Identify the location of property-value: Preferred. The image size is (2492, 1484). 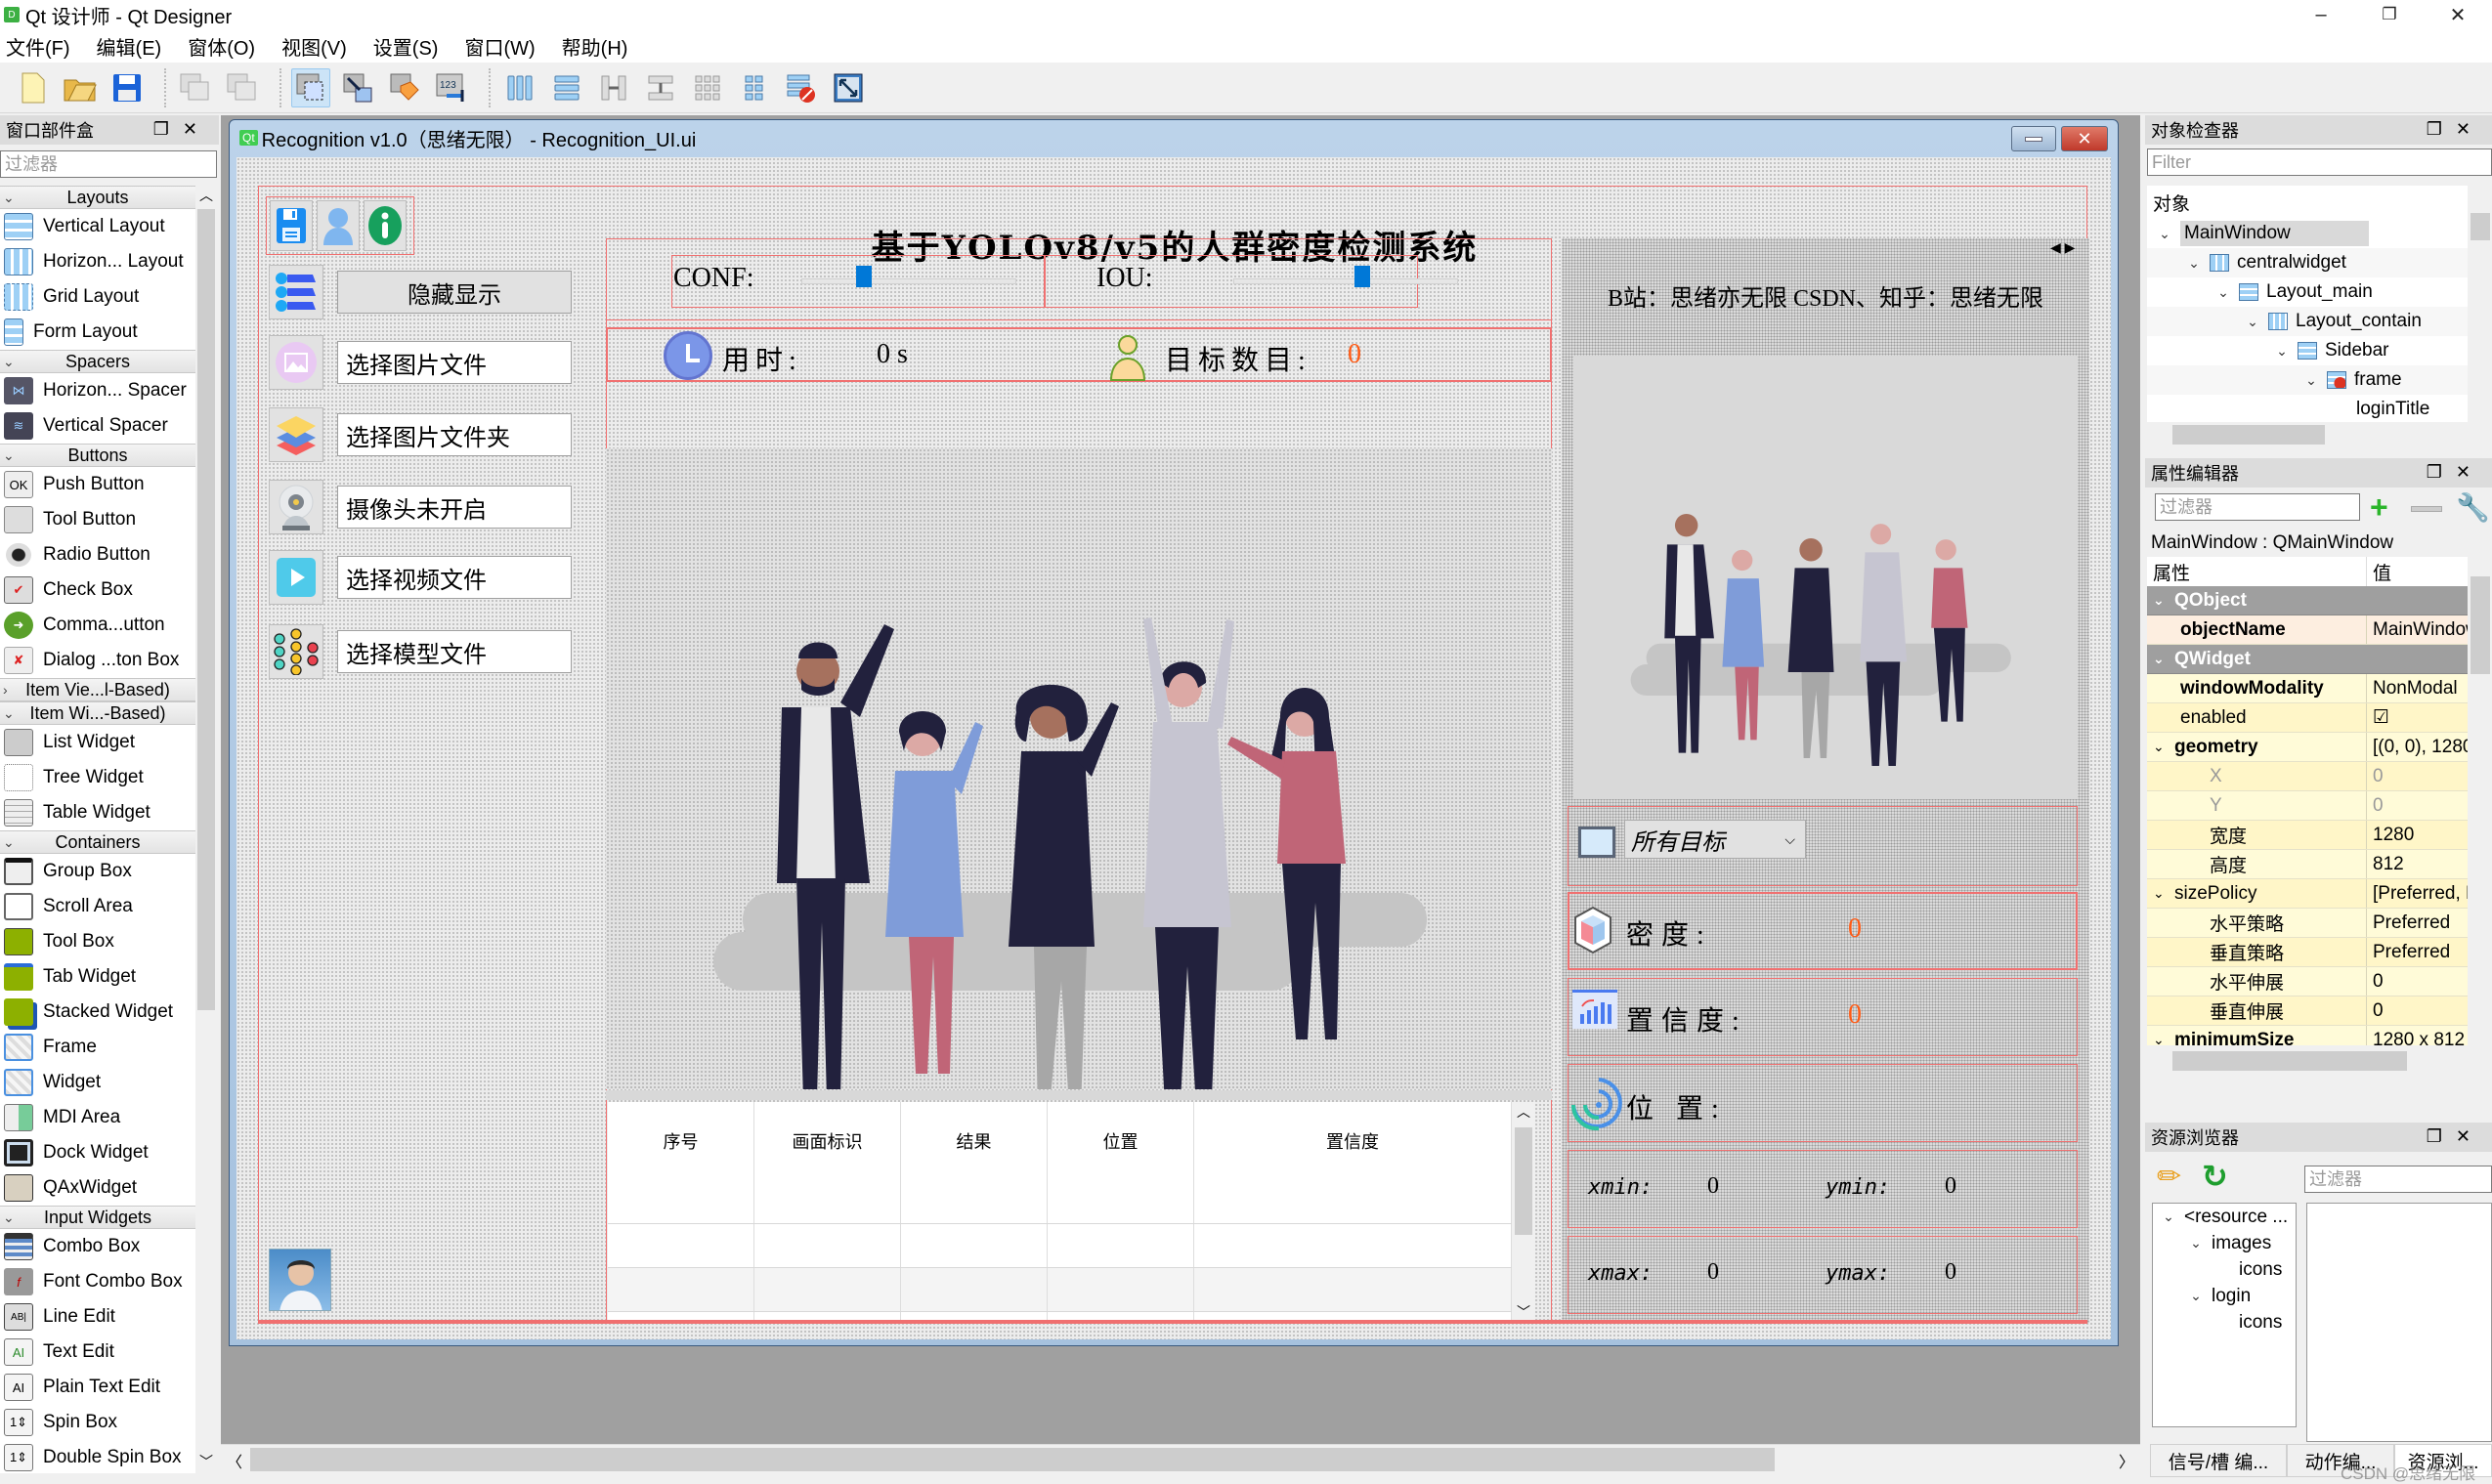
(2418, 952).